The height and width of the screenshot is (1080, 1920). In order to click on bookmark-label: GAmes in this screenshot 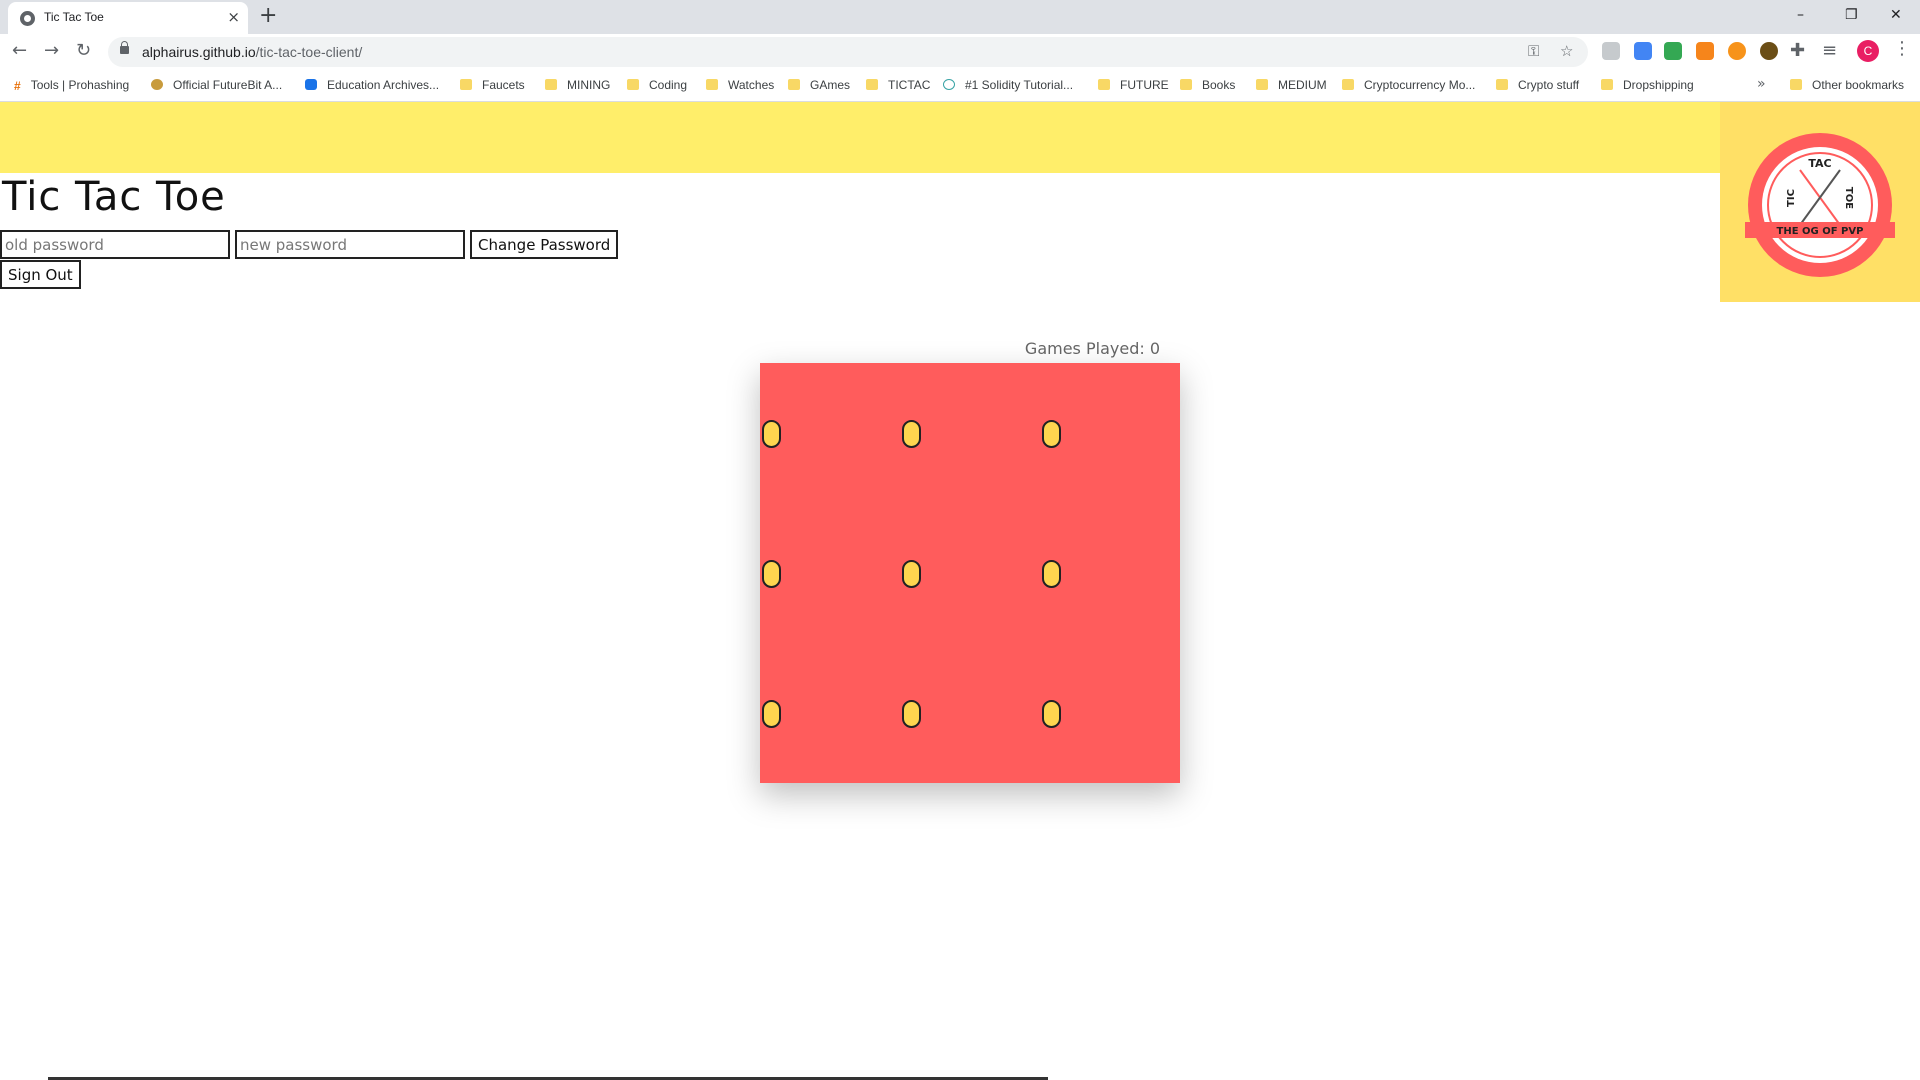, I will do `click(830, 85)`.